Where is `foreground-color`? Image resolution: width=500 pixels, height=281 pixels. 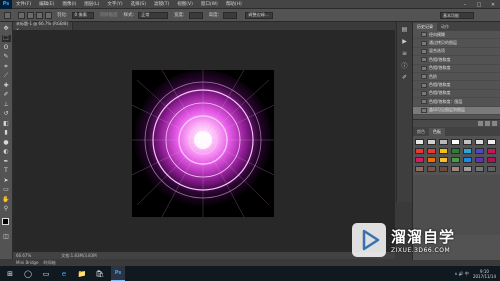
foreground-color is located at coordinates (5, 221).